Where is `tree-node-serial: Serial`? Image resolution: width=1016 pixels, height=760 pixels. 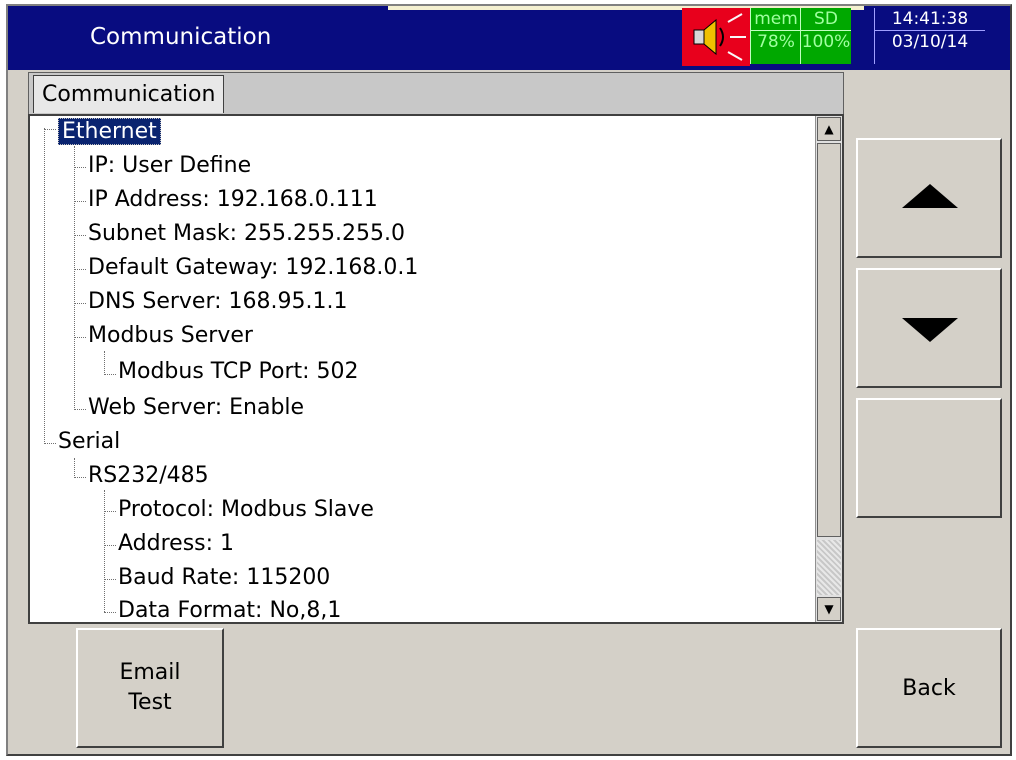
tree-node-serial: Serial is located at coordinates (89, 442).